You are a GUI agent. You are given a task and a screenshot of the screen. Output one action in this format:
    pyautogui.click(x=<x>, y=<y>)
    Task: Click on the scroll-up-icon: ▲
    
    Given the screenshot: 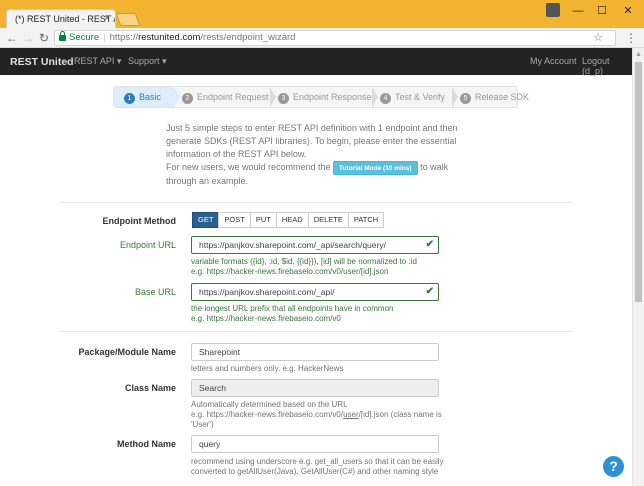 What is the action you would take?
    pyautogui.click(x=638, y=54)
    